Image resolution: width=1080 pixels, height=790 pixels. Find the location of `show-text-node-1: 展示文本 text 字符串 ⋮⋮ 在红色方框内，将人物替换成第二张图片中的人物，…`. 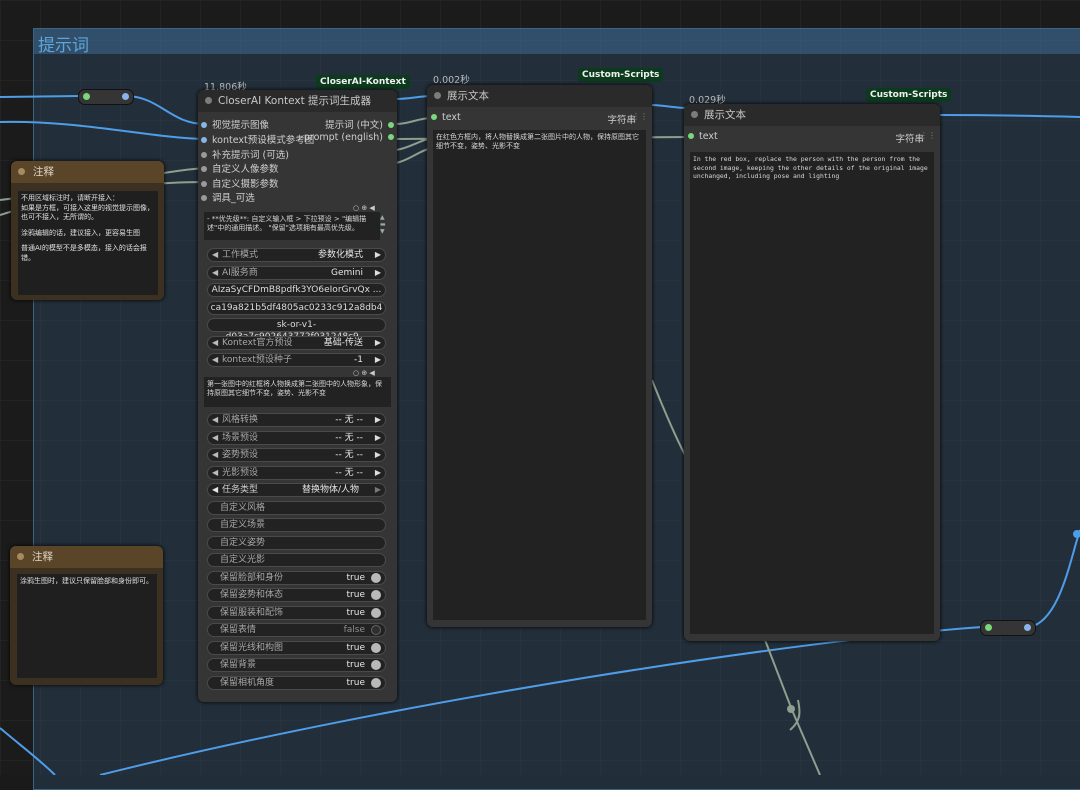

show-text-node-1: 展示文本 text 字符串 ⋮⋮ 在红色方框内，将人物替换成第二张图片中的人物，… is located at coordinates (539, 356).